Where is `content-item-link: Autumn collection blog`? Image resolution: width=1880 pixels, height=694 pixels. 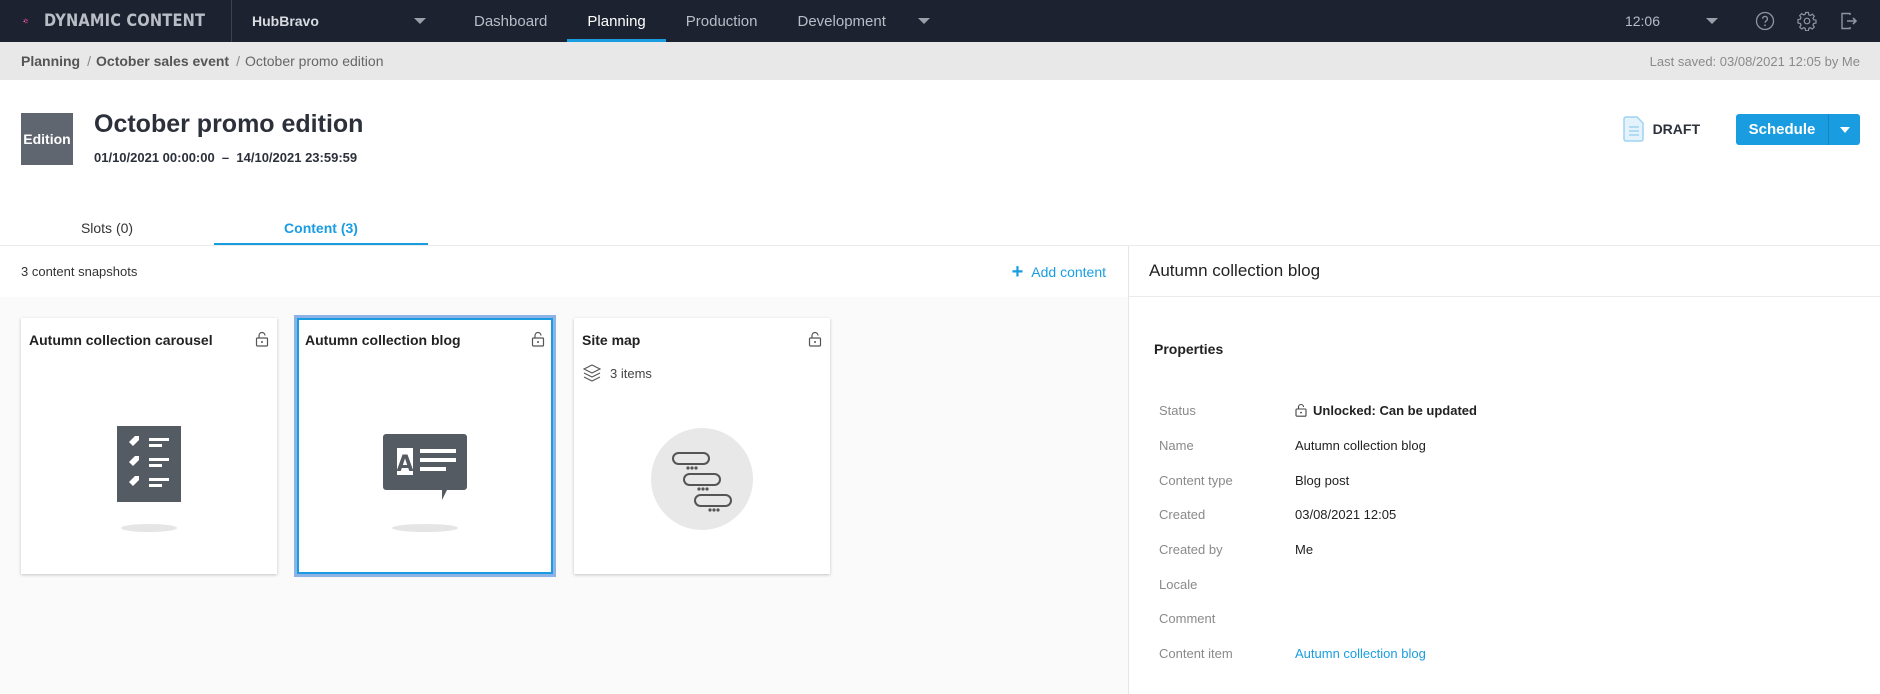
content-item-link: Autumn collection blog is located at coordinates (1360, 653).